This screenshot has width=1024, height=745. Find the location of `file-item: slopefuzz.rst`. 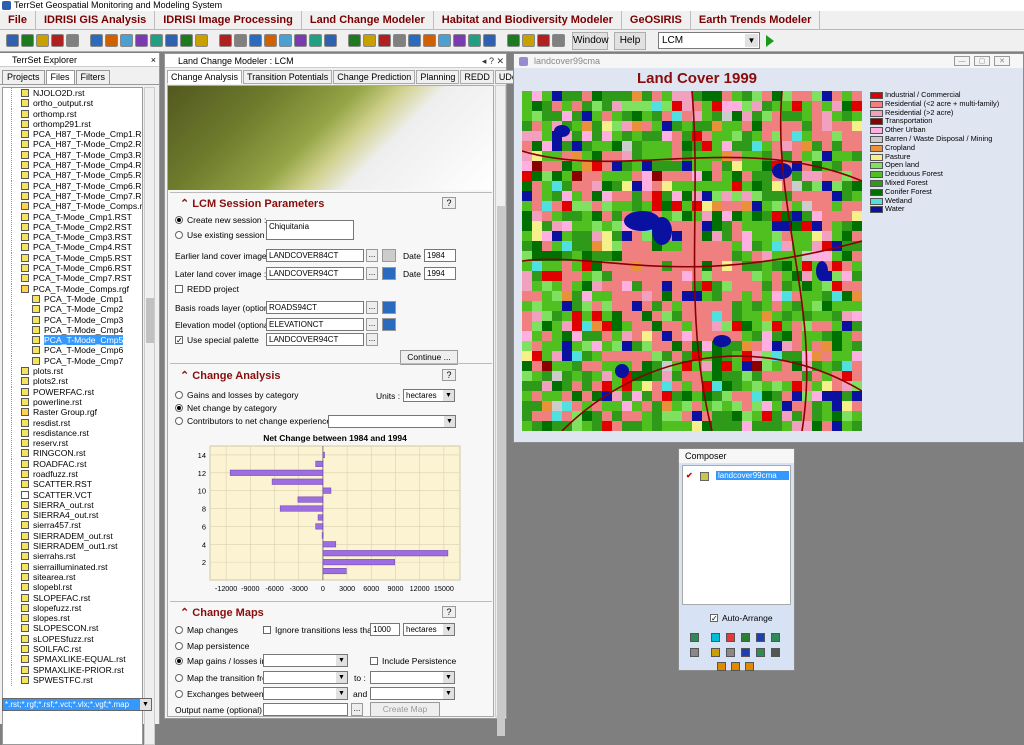

file-item: slopefuzz.rst is located at coordinates (72, 608).